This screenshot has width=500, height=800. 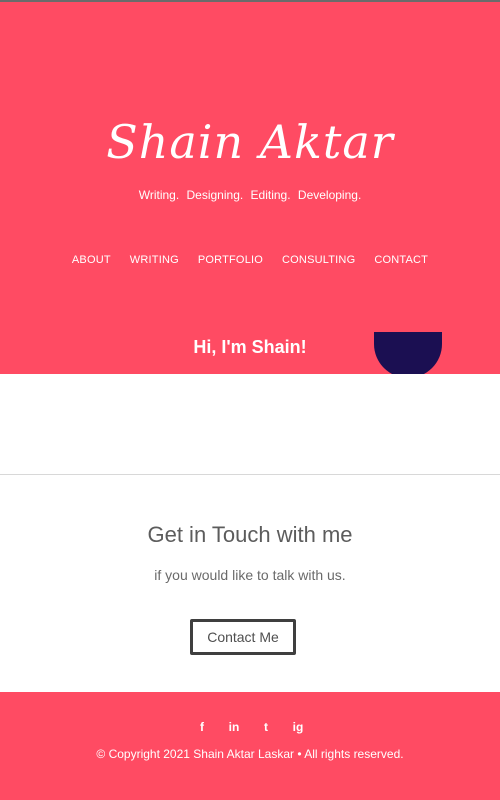 What do you see at coordinates (401, 260) in the screenshot?
I see `nav-item-contact: CONTACT` at bounding box center [401, 260].